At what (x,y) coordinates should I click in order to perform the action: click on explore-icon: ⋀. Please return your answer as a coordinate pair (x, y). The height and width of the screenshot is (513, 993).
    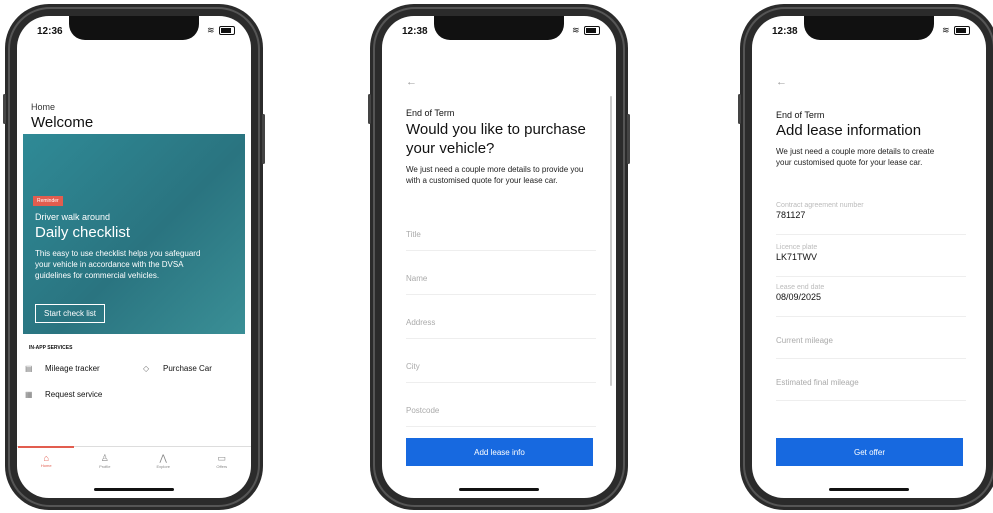
    Looking at the image, I should click on (163, 458).